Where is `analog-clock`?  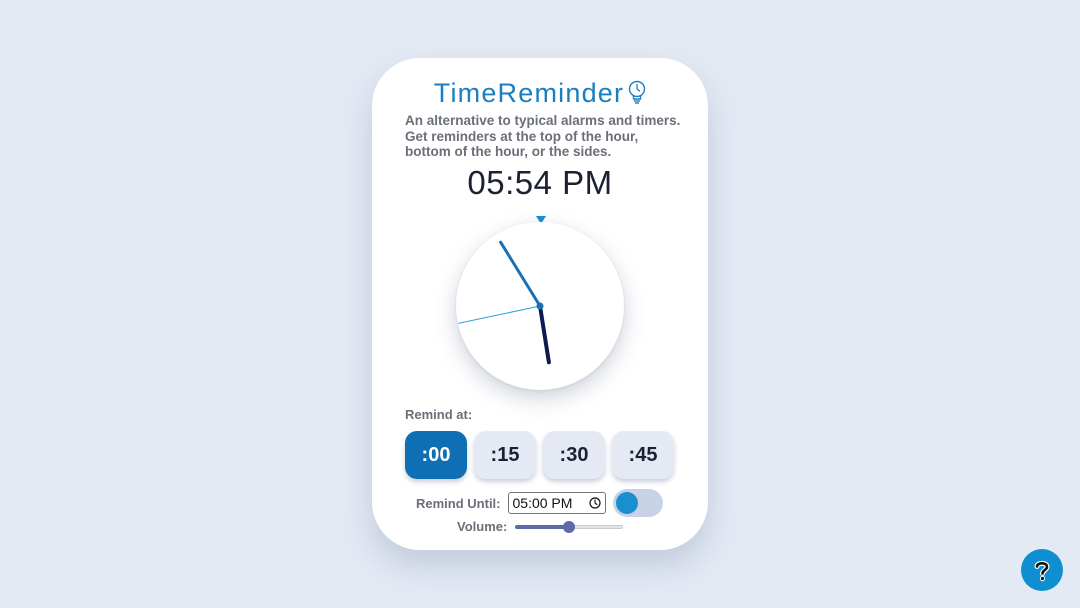
analog-clock is located at coordinates (540, 306).